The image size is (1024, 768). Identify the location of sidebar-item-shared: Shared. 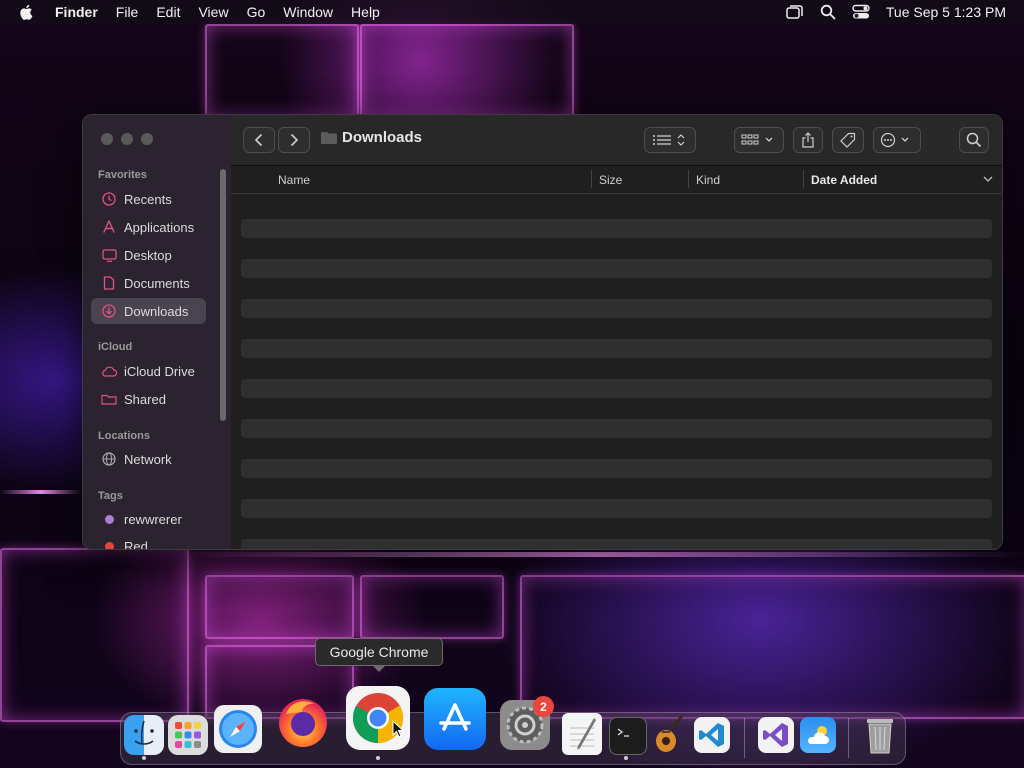
(148, 399).